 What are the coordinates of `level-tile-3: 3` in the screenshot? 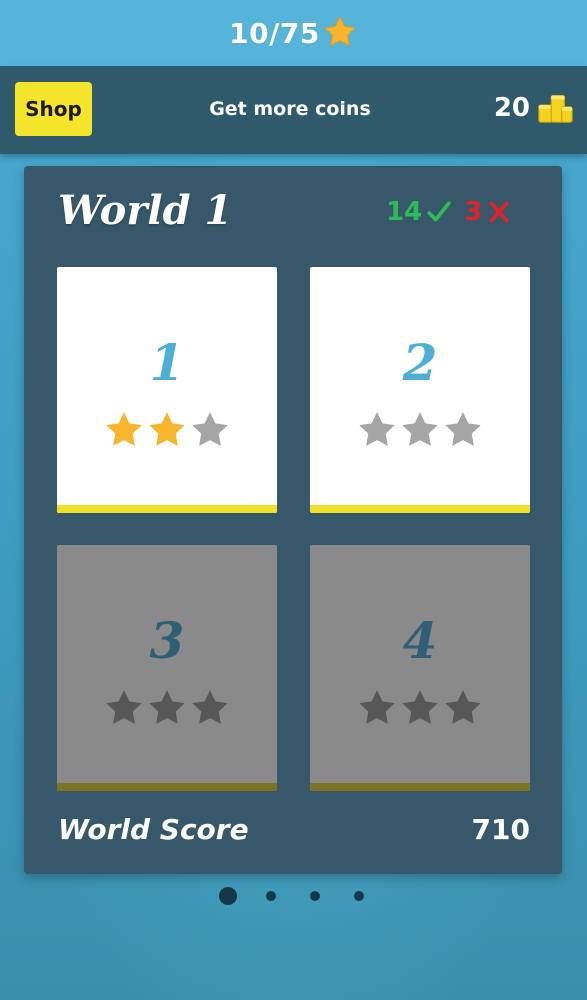 It's located at (167, 668).